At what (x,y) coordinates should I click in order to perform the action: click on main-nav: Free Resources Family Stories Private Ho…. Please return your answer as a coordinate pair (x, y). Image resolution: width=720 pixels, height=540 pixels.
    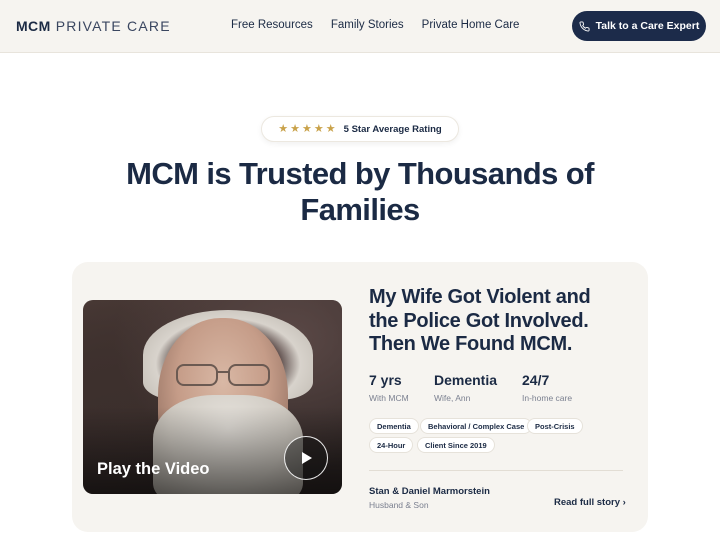
    Looking at the image, I should click on (375, 25).